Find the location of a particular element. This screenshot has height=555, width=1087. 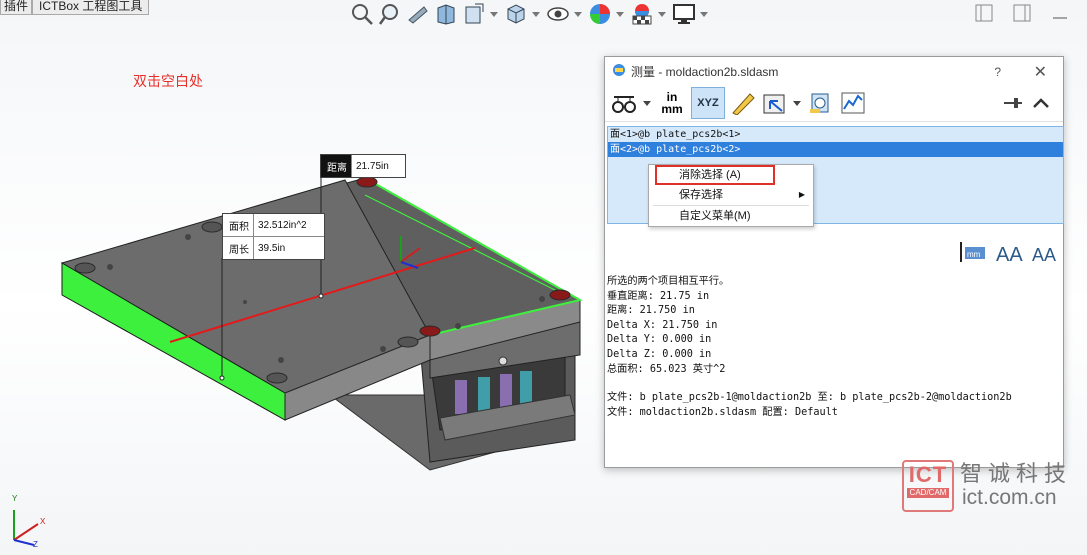

distance-value: 21.75in is located at coordinates (372, 166).